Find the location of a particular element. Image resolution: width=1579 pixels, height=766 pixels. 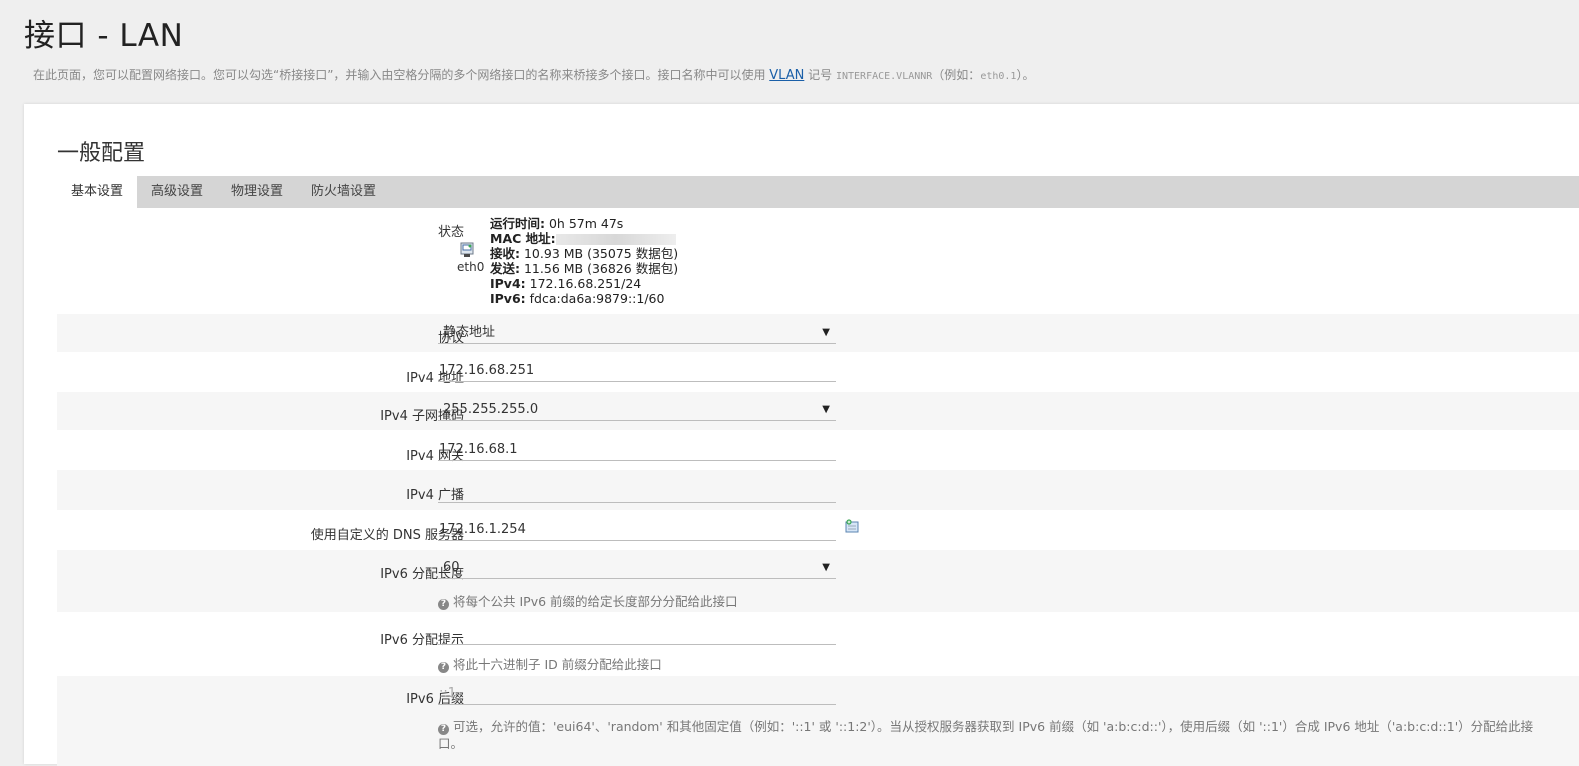

ipv4-address-row: IPv4 地址 172.16.68.251 is located at coordinates (818, 372).